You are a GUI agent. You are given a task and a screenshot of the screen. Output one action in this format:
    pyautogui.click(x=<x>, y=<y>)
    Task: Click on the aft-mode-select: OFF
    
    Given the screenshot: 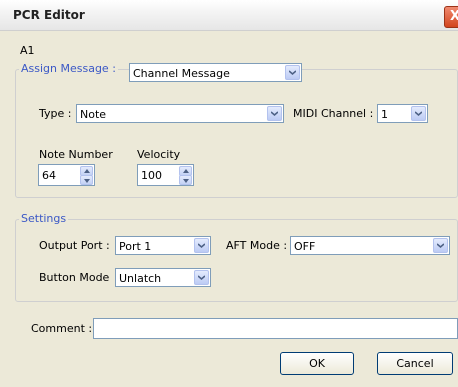 What is the action you would take?
    pyautogui.click(x=370, y=245)
    